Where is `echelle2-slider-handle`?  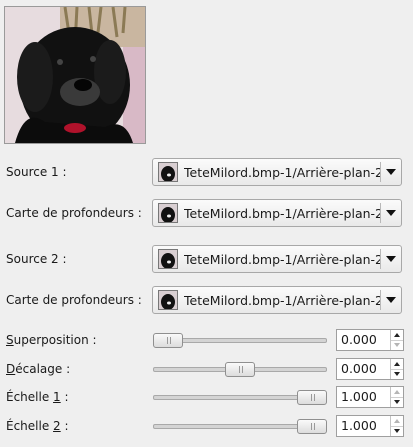
echelle2-slider-handle is located at coordinates (312, 426).